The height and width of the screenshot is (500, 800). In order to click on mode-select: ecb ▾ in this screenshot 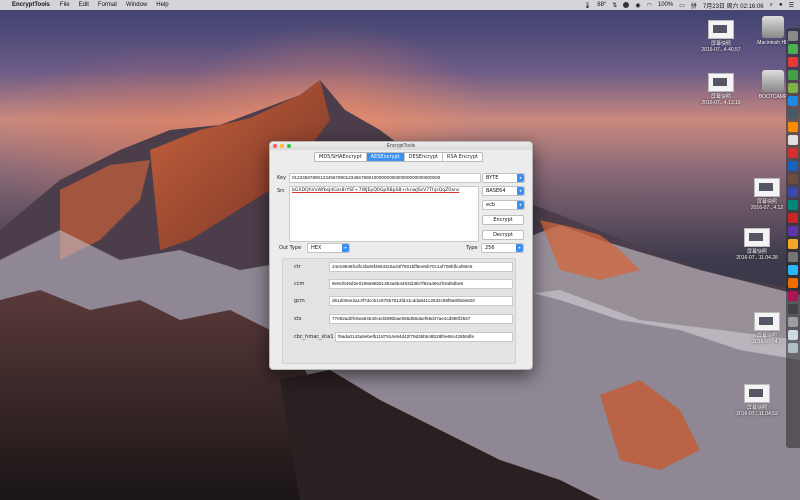, I will do `click(503, 205)`.